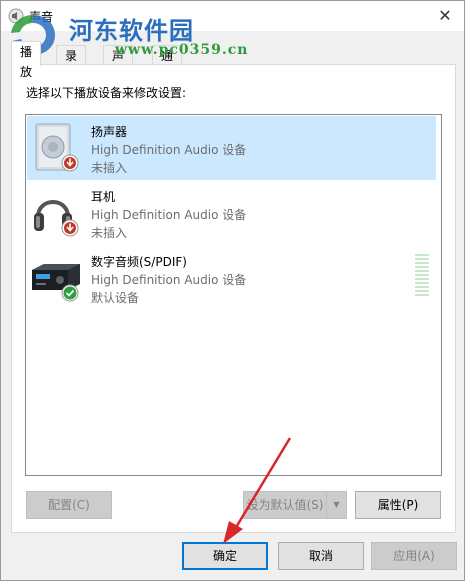  I want to click on tab-playback: 播放, so click(26, 60).